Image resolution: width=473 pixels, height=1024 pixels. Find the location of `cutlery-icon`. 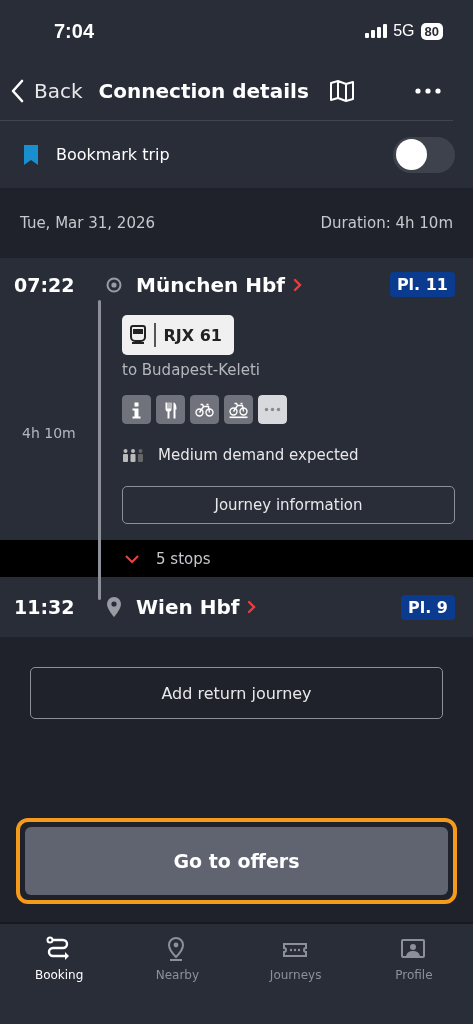

cutlery-icon is located at coordinates (170, 409).